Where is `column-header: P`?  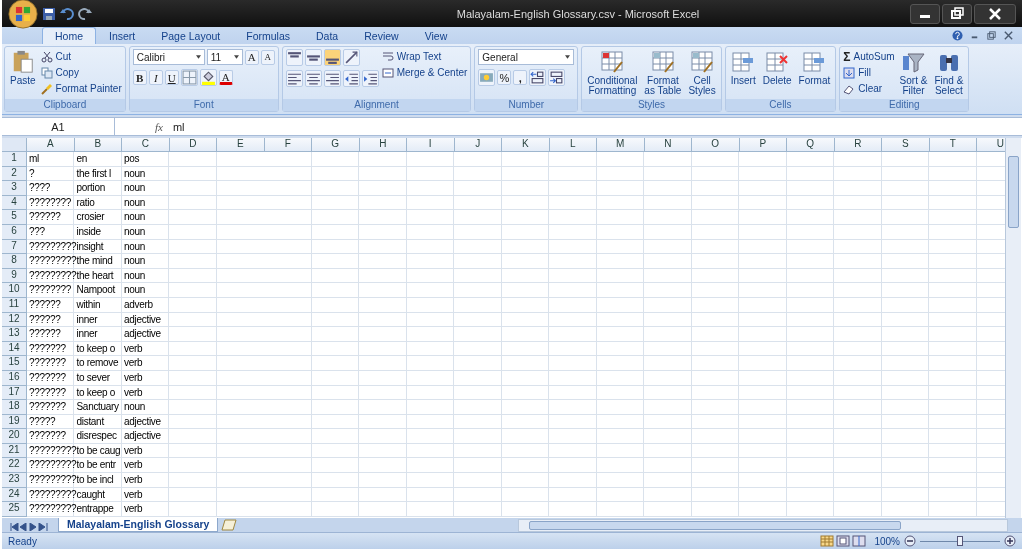
column-header: P is located at coordinates (763, 145).